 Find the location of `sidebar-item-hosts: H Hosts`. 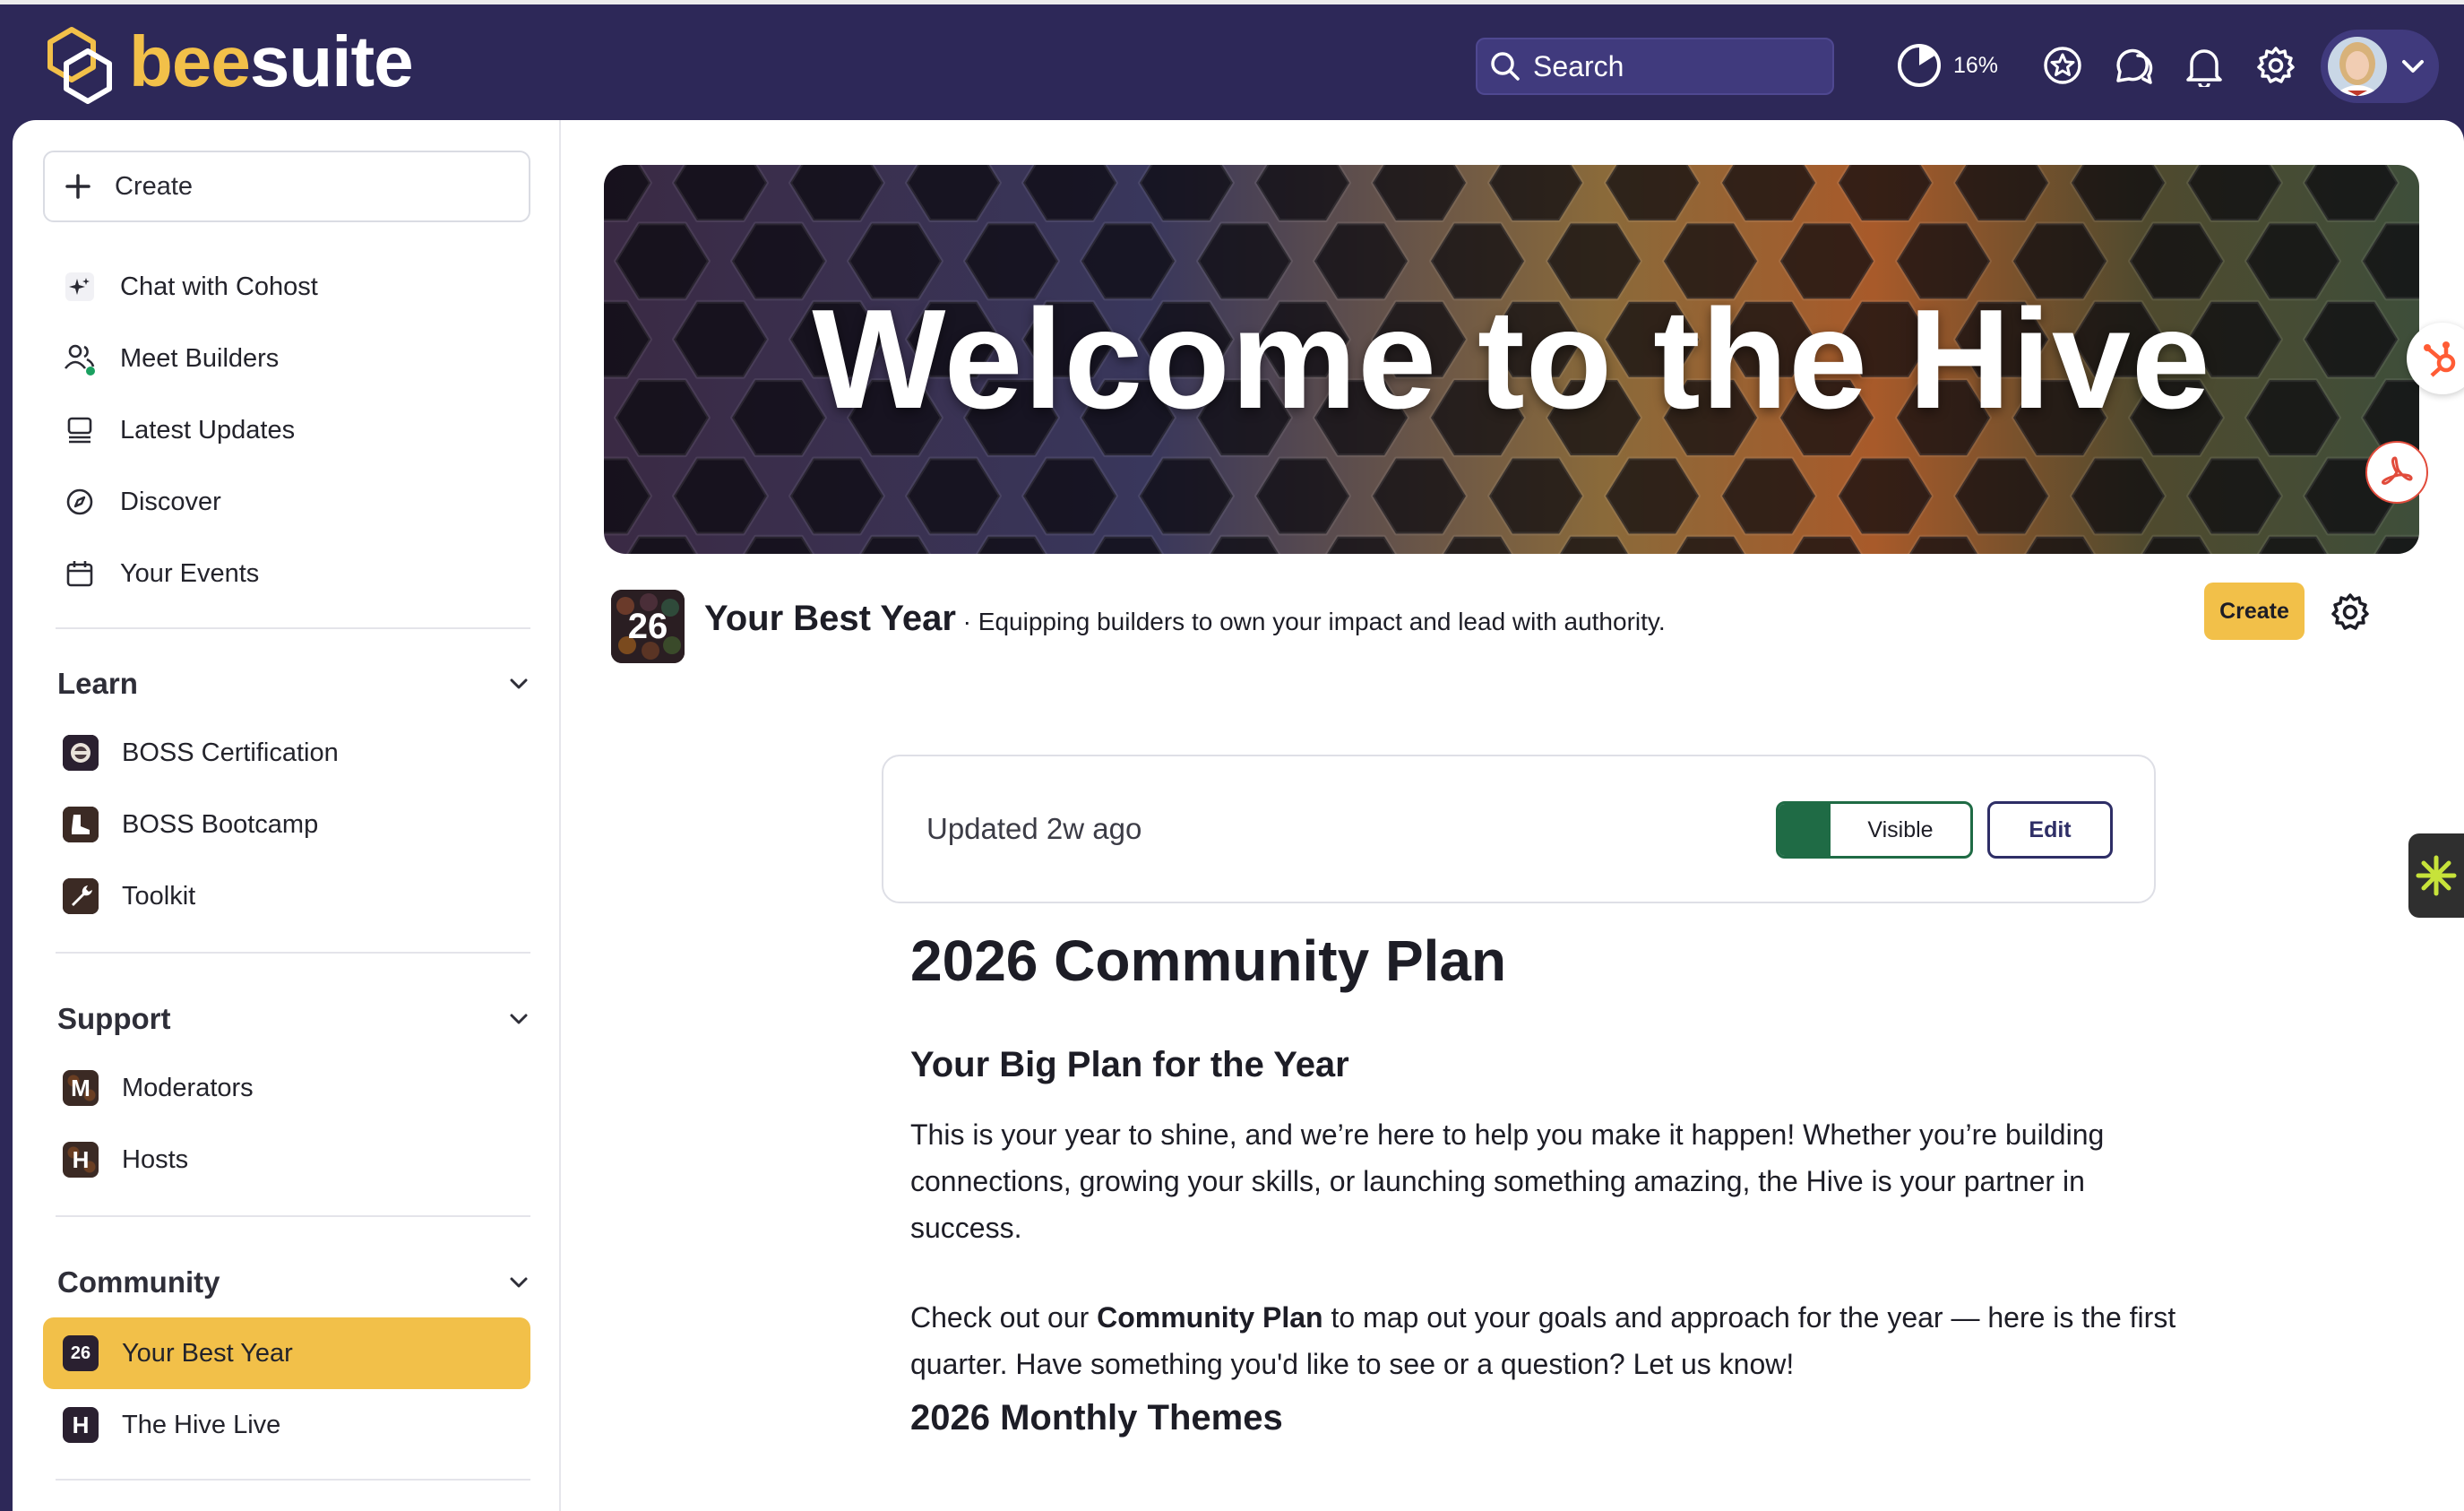

sidebar-item-hosts: H Hosts is located at coordinates (286, 1160).